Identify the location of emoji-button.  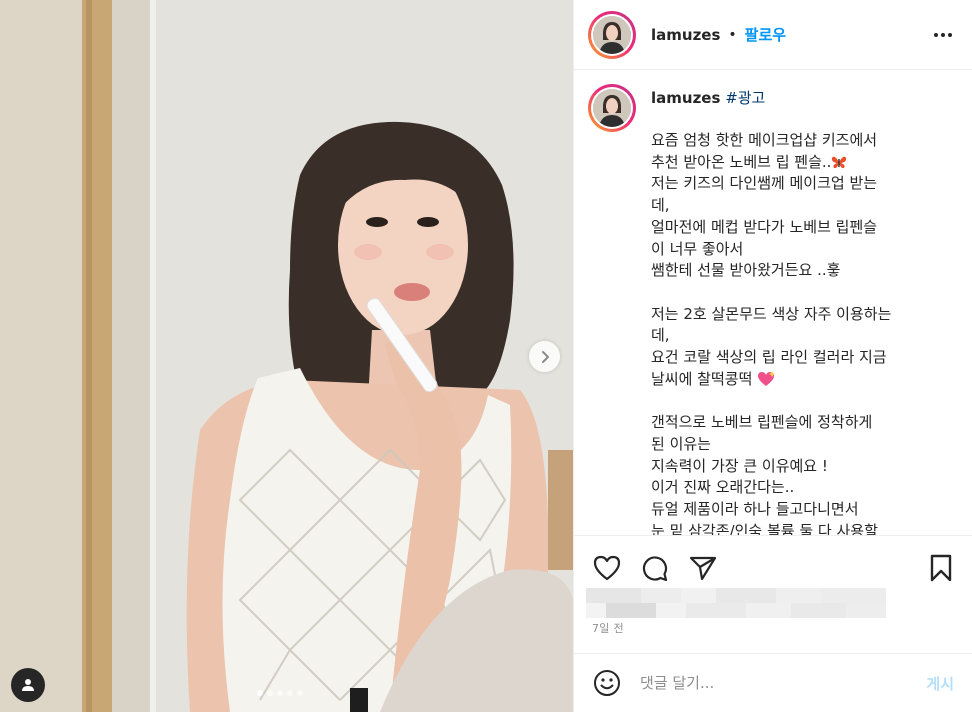
(607, 683).